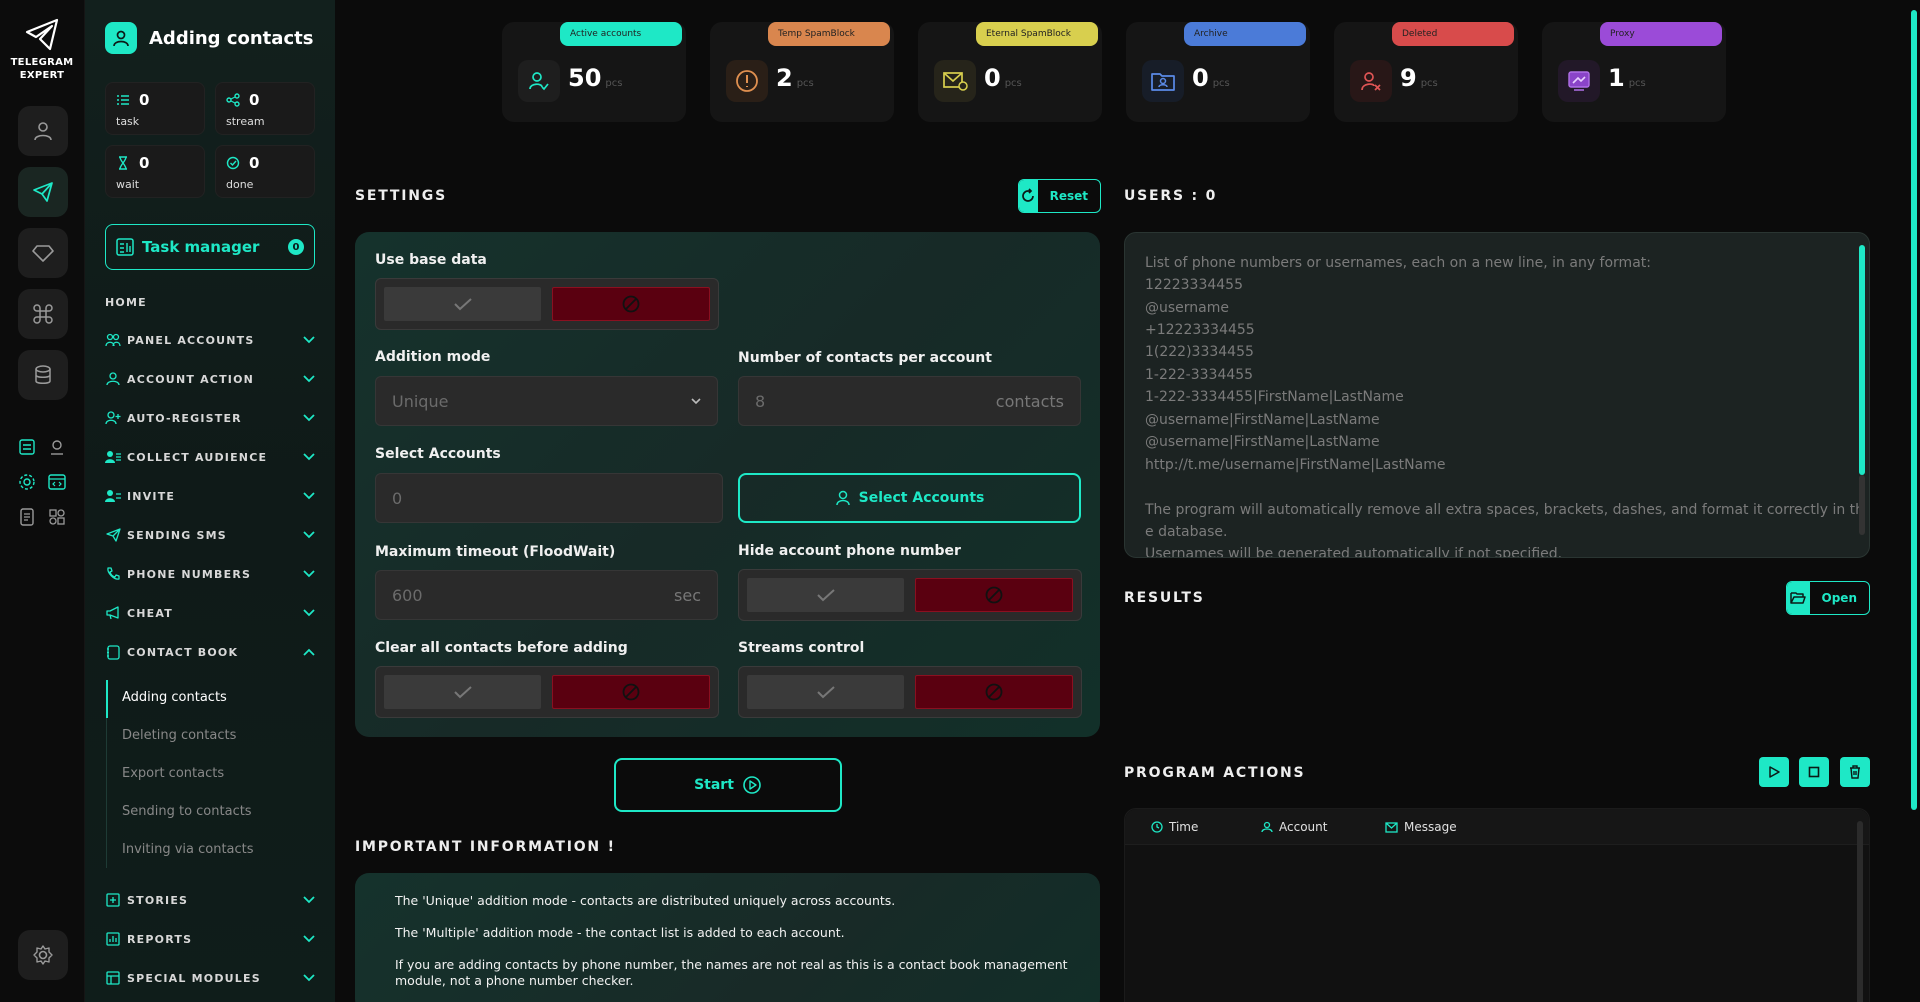  What do you see at coordinates (113, 496) in the screenshot?
I see `invite-icon` at bounding box center [113, 496].